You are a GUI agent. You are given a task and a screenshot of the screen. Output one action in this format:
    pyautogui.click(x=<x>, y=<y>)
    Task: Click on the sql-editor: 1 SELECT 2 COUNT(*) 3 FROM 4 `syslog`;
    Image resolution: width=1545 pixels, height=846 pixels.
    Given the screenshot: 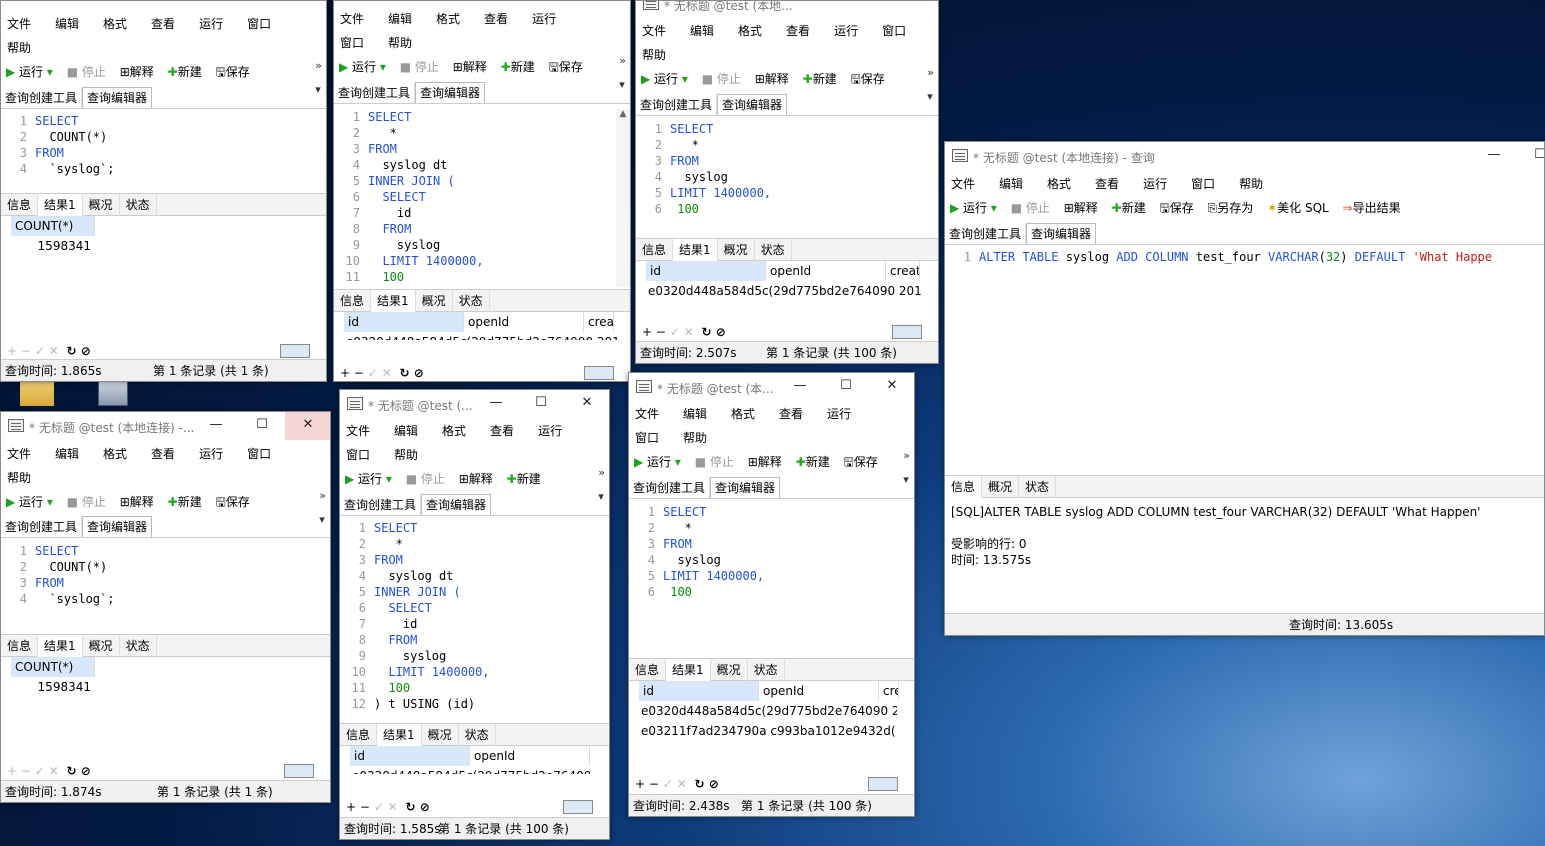 What is the action you would take?
    pyautogui.click(x=165, y=575)
    